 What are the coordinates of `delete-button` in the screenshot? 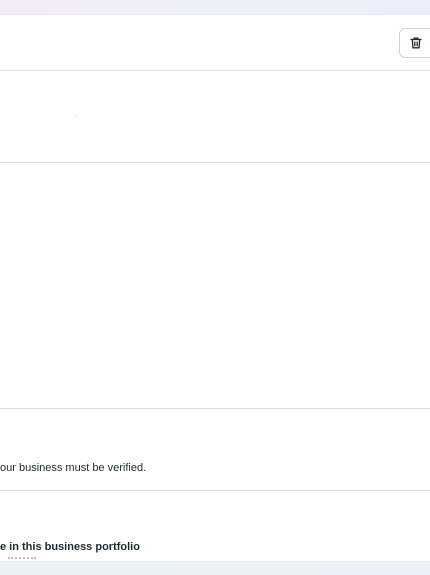 It's located at (414, 43).